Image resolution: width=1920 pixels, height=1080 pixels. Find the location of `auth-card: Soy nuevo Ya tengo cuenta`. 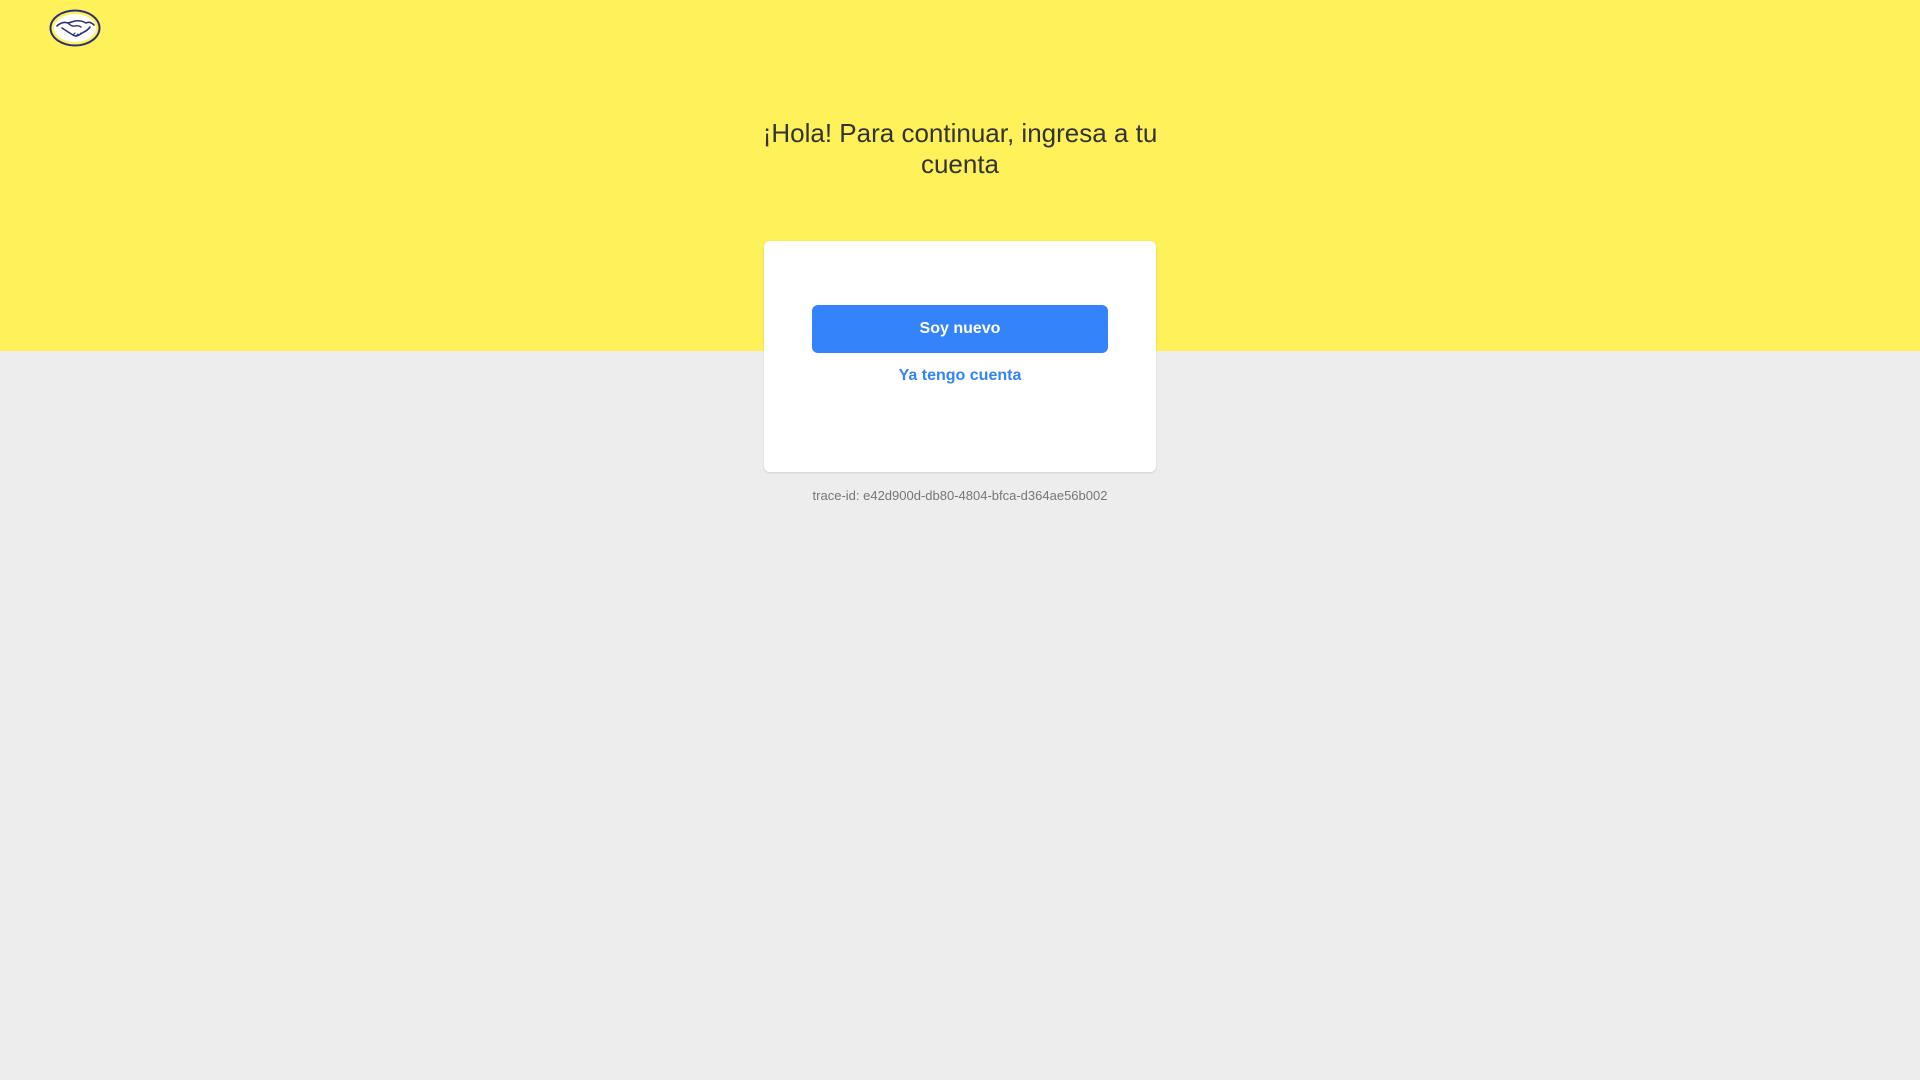

auth-card: Soy nuevo Ya tengo cuenta is located at coordinates (960, 356).